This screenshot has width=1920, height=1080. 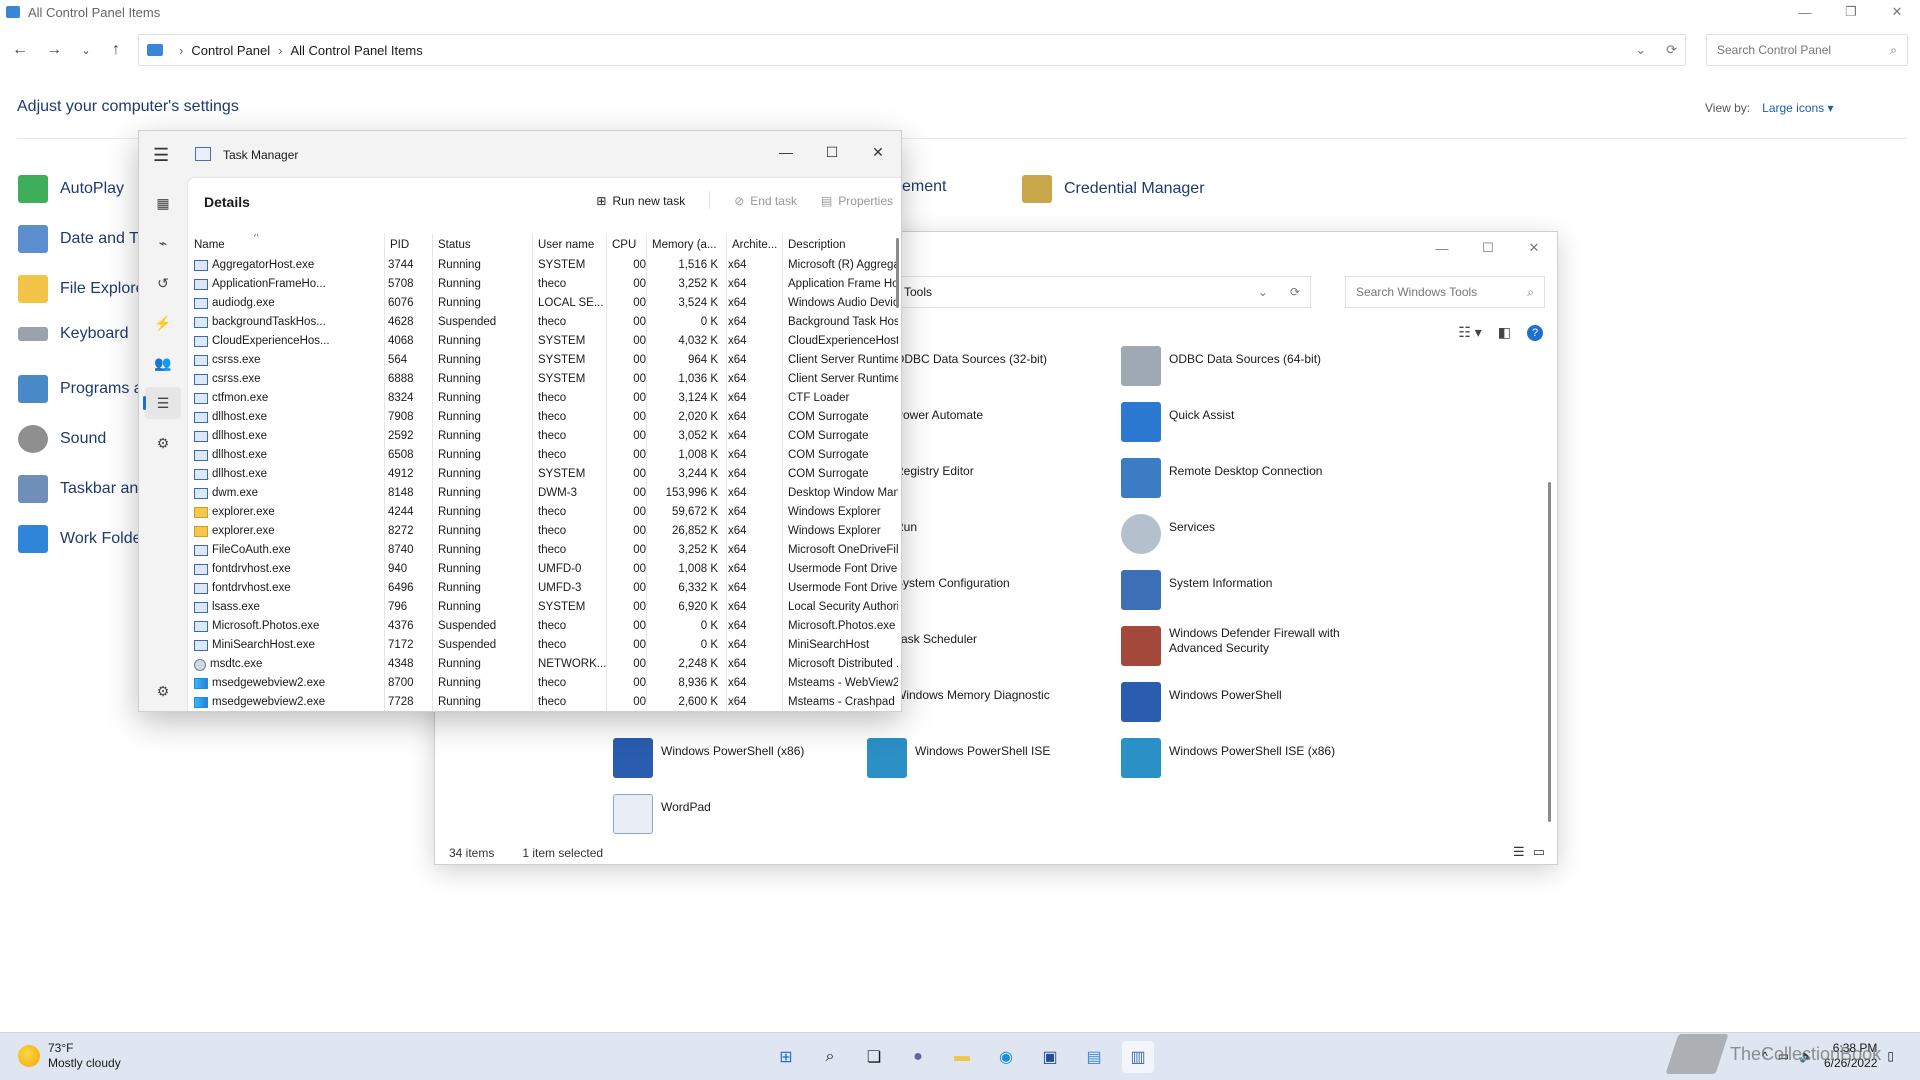 I want to click on tool-powershell-ise-x86: Windows PowerShell ISE (x86), so click(x=1240, y=758).